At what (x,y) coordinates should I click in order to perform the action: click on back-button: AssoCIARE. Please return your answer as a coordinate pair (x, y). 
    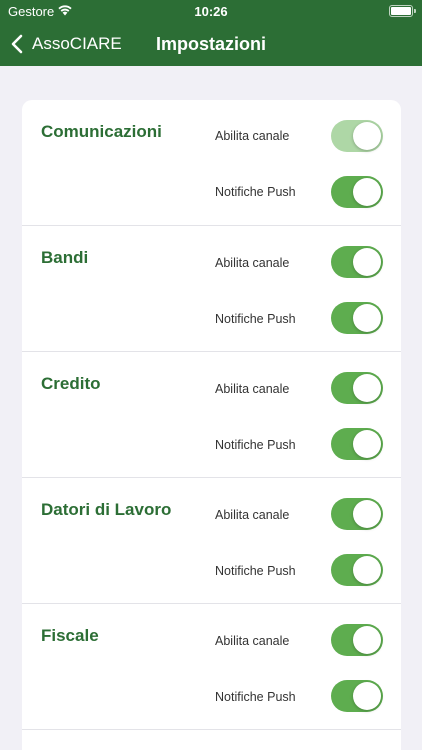
    Looking at the image, I should click on (66, 44).